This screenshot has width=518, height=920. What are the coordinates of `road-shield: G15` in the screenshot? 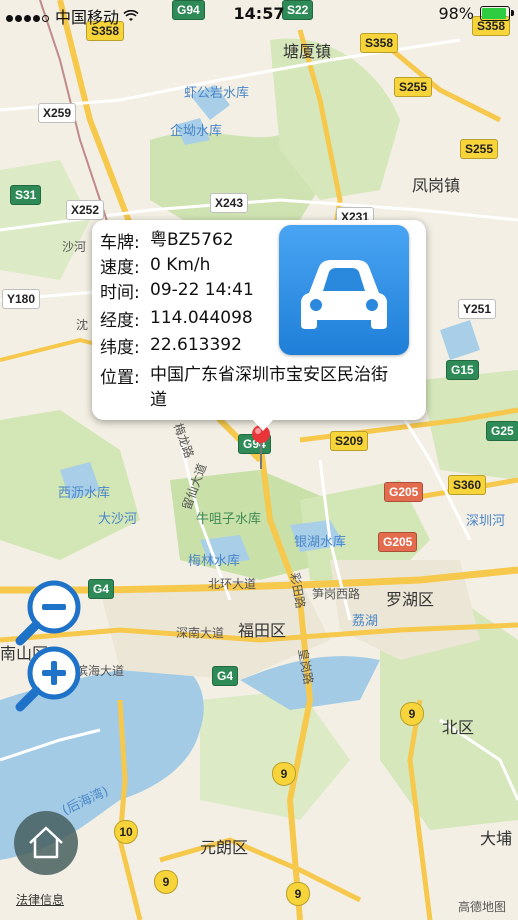 It's located at (462, 370).